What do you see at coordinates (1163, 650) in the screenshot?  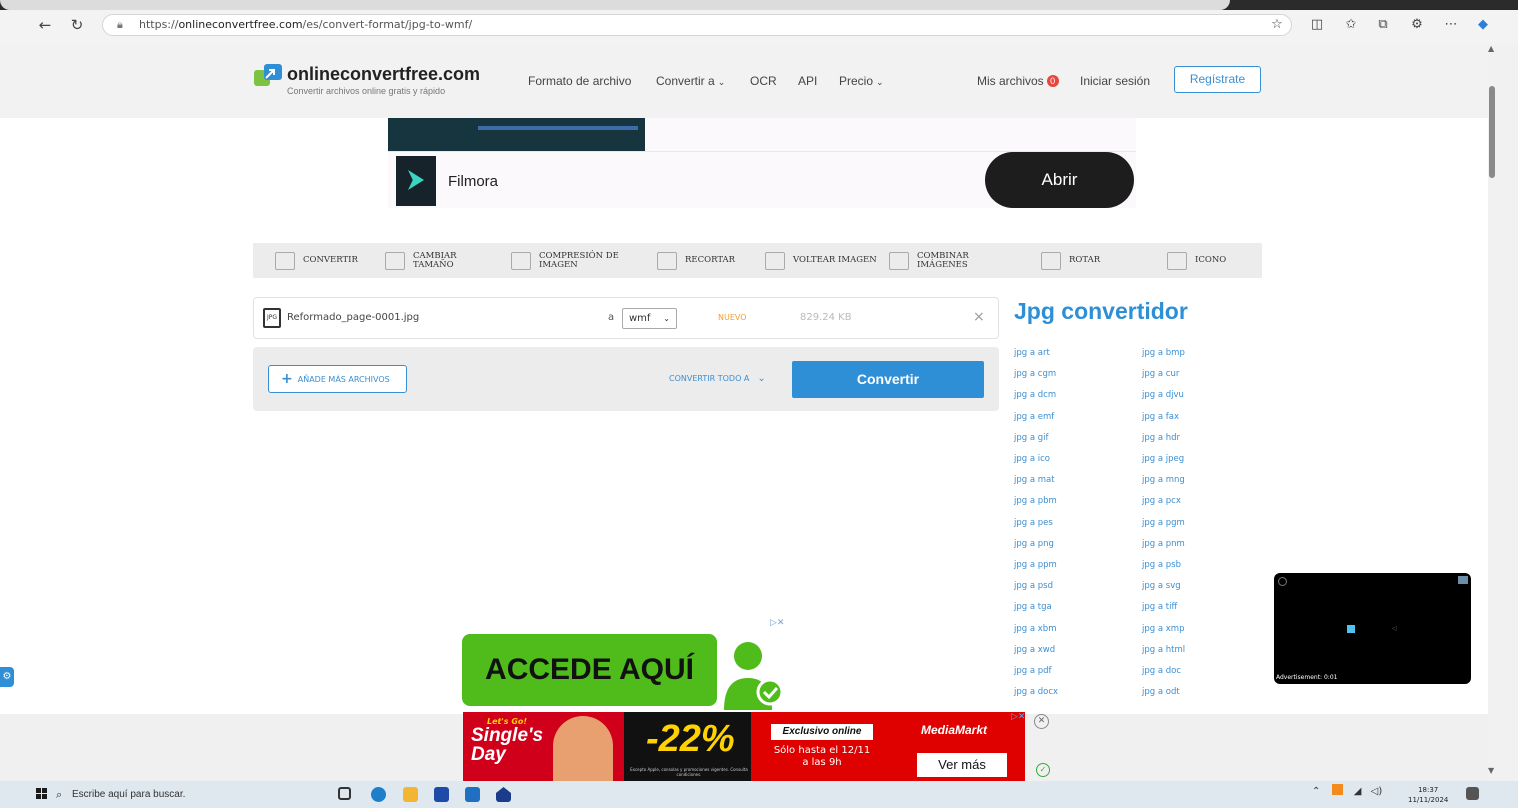 I see `jpg-format-link: jpg a html` at bounding box center [1163, 650].